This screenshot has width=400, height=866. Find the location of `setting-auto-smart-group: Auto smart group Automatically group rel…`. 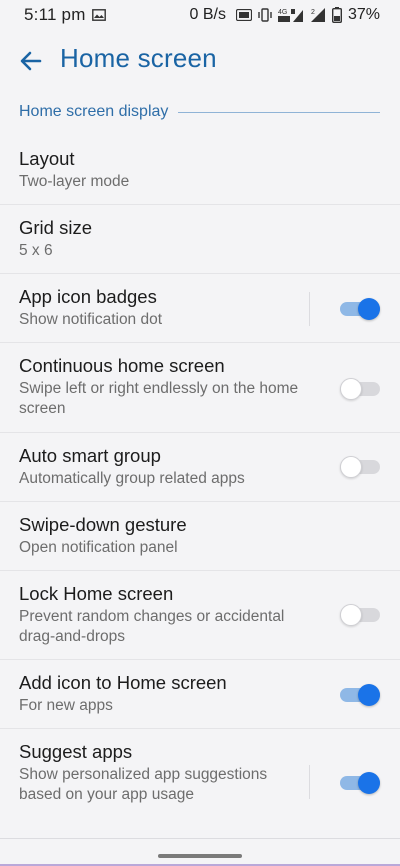

setting-auto-smart-group: Auto smart group Automatically group rel… is located at coordinates (200, 467).